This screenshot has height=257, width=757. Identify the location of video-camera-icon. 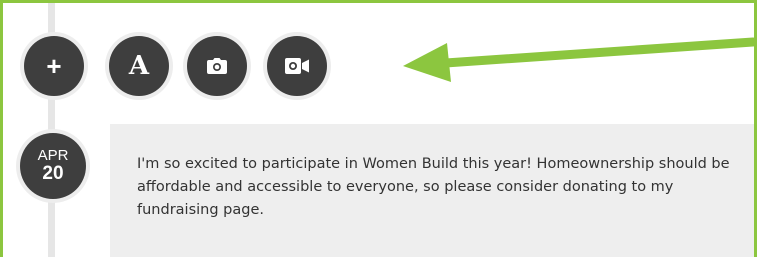
(297, 66).